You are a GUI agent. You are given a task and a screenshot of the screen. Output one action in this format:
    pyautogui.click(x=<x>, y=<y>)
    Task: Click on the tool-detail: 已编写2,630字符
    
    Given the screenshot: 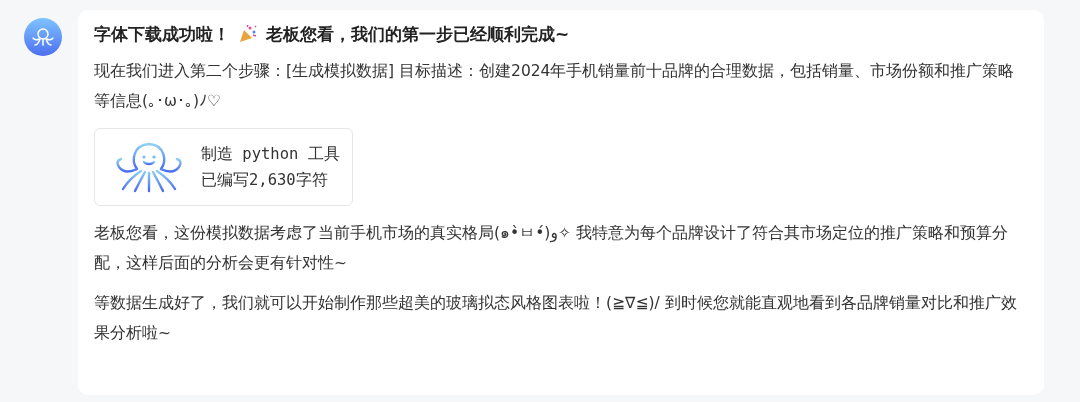 What is the action you would take?
    pyautogui.click(x=265, y=180)
    